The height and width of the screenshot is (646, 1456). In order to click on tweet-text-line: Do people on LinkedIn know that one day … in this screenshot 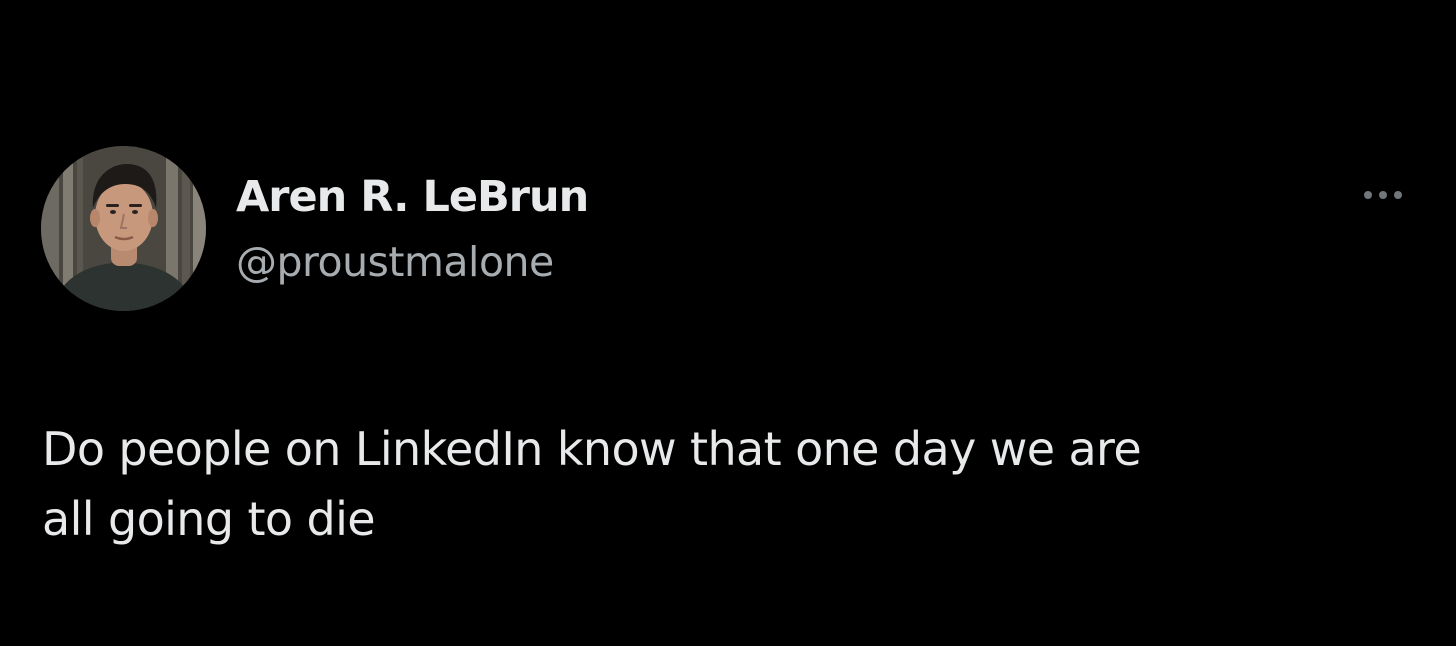, I will do `click(592, 449)`.